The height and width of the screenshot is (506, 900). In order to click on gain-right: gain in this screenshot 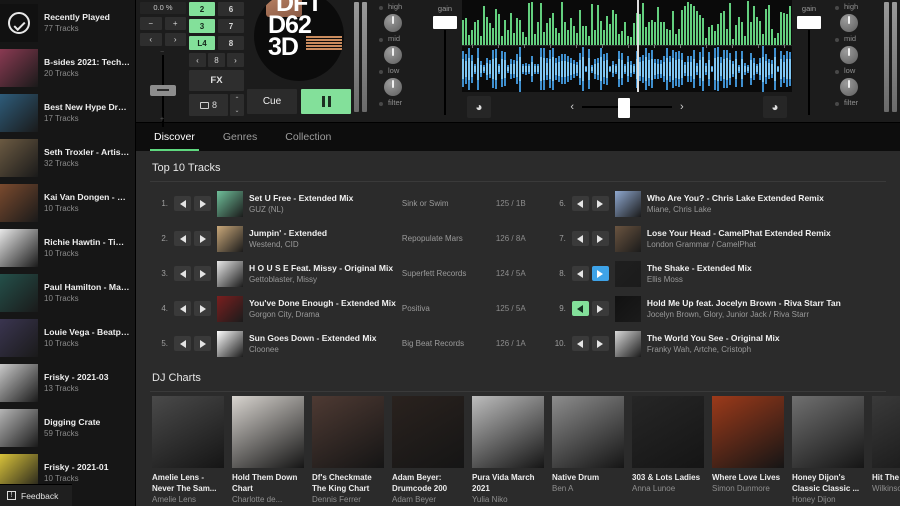, I will do `click(809, 61)`.